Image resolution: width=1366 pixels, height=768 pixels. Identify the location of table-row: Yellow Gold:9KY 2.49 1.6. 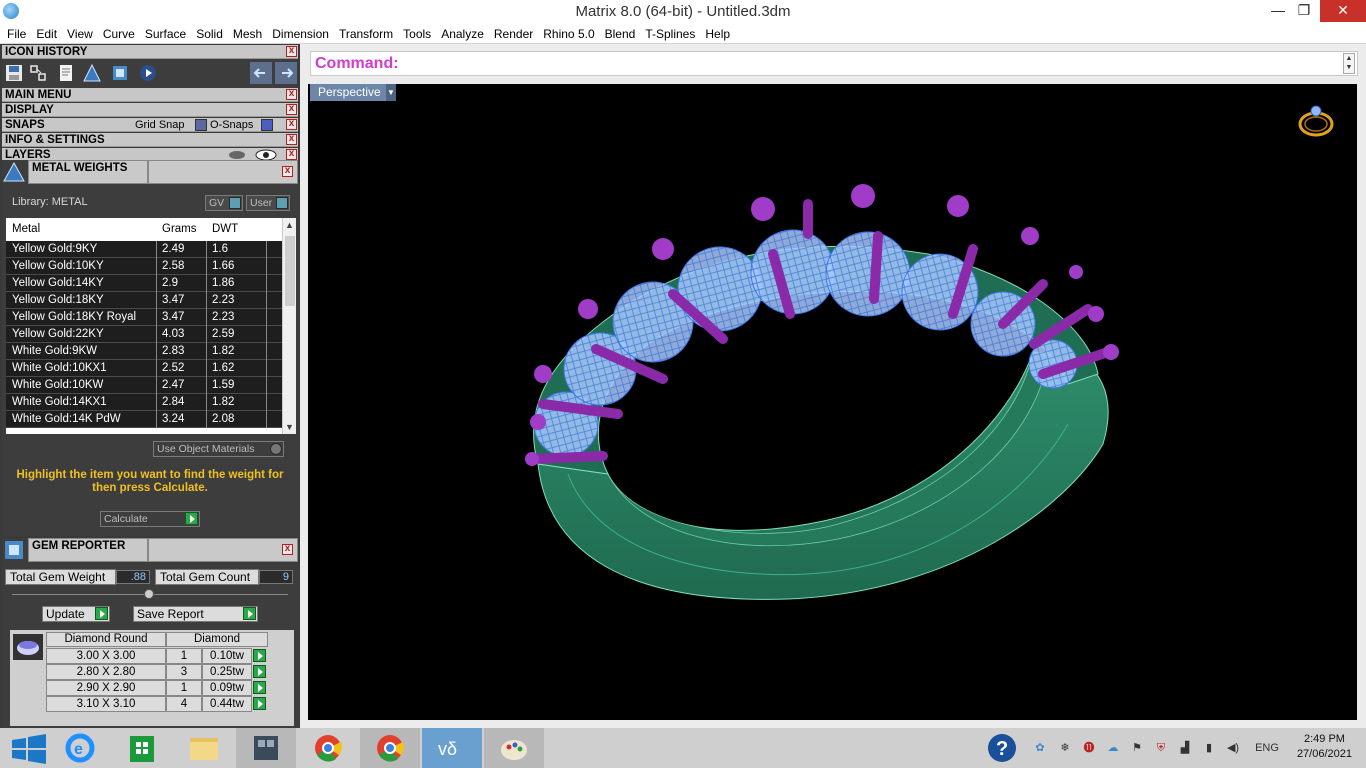
(144, 249).